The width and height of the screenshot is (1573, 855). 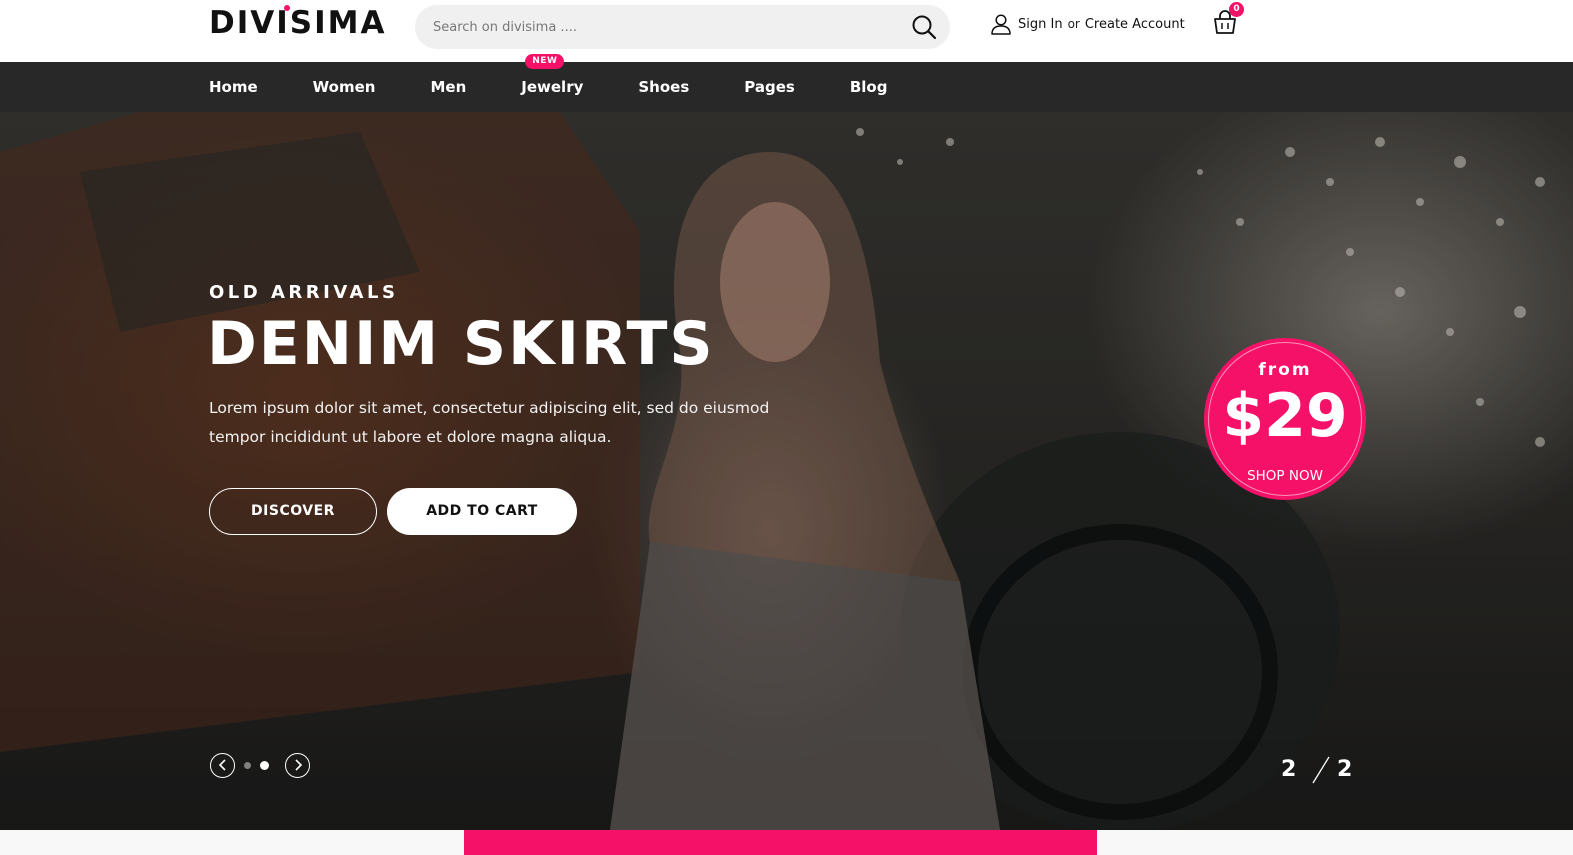 I want to click on slash-divider, so click(x=1321, y=770).